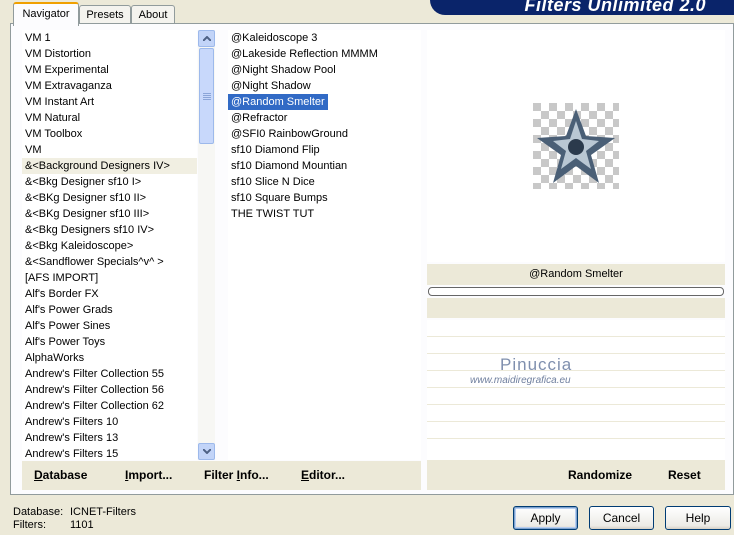  I want to click on category-item-label: Andrew's Filters 15, so click(72, 454).